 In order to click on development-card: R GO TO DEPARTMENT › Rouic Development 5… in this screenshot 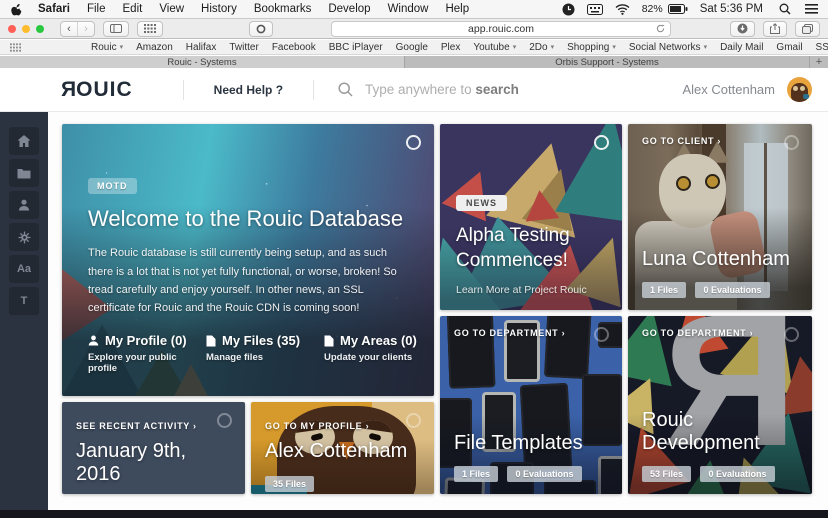, I will do `click(720, 405)`.